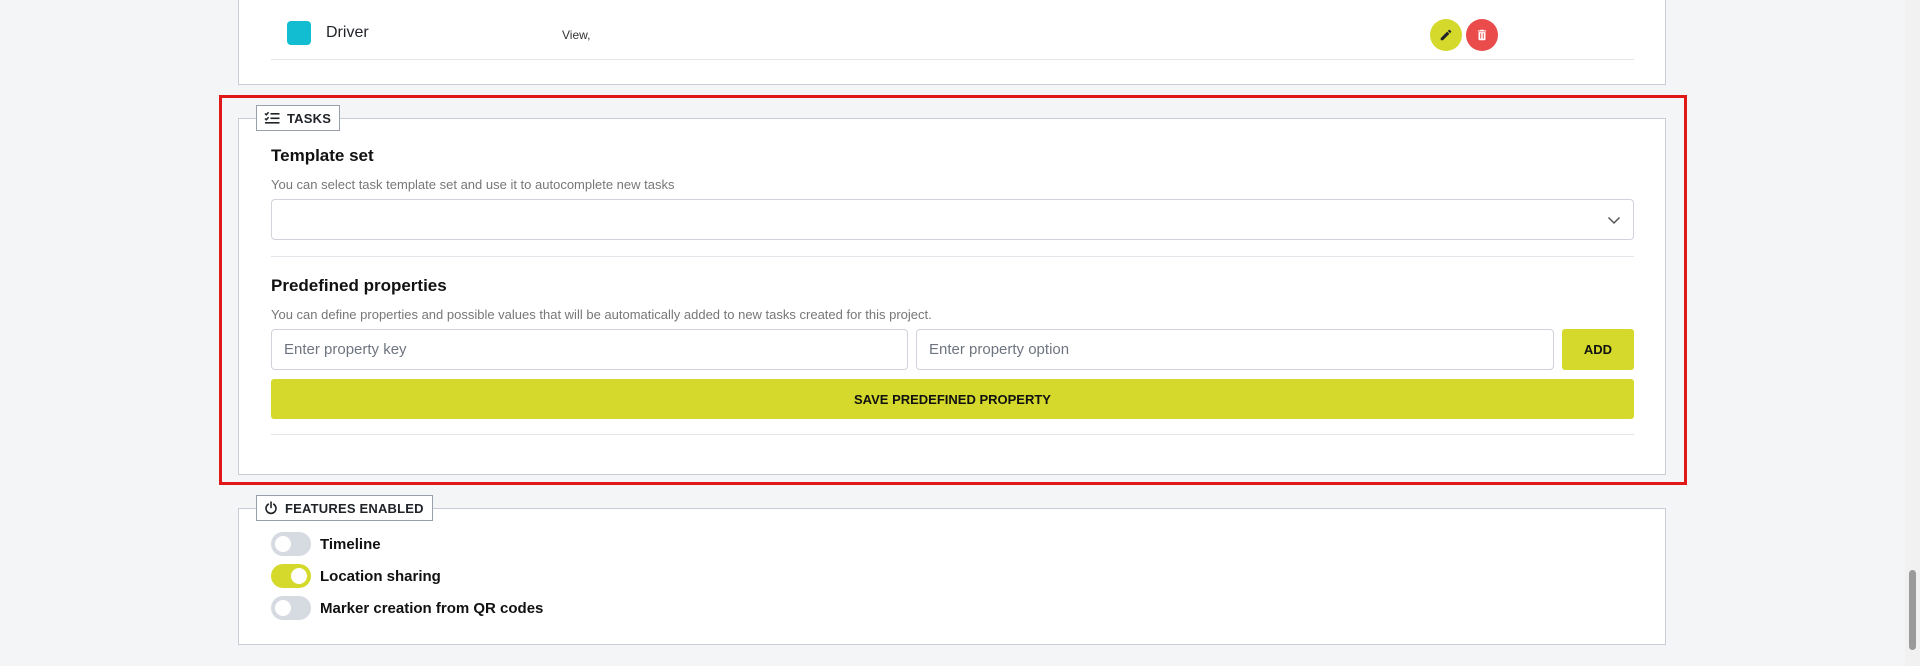  I want to click on add-property-button: ADD, so click(1598, 349).